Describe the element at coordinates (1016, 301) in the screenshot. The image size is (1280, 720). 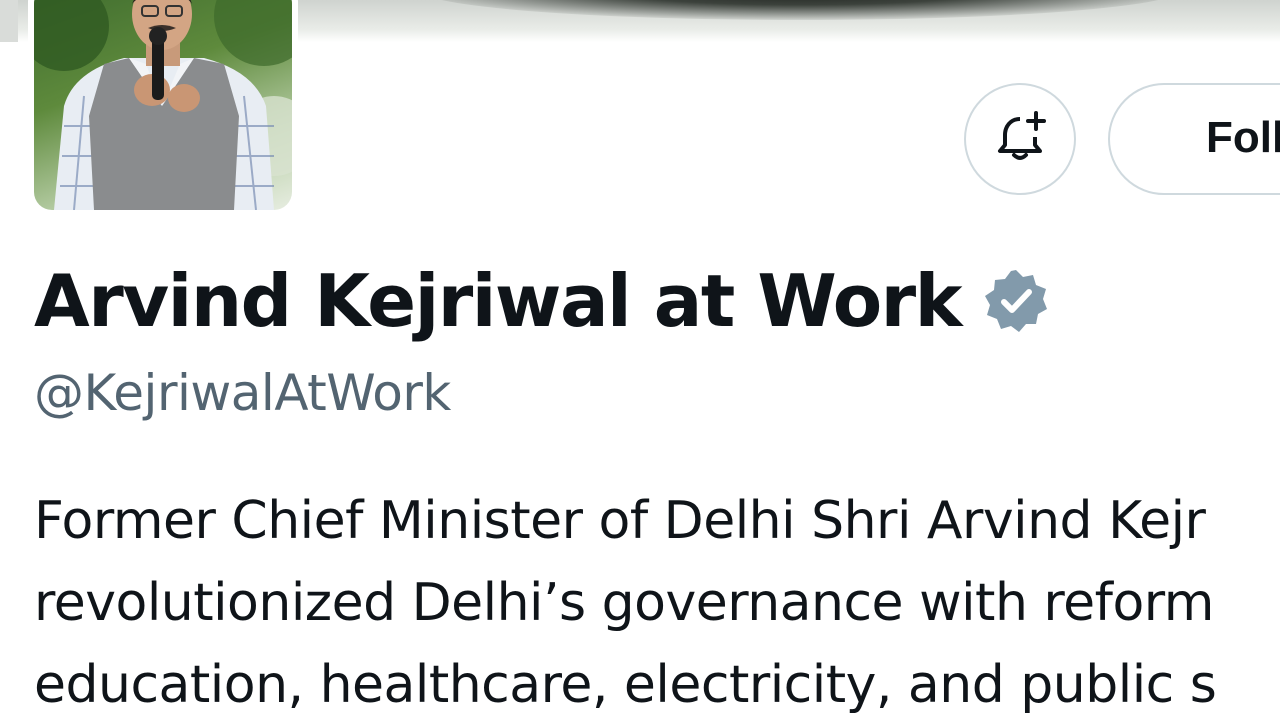
I see `verified-badge-icon` at that location.